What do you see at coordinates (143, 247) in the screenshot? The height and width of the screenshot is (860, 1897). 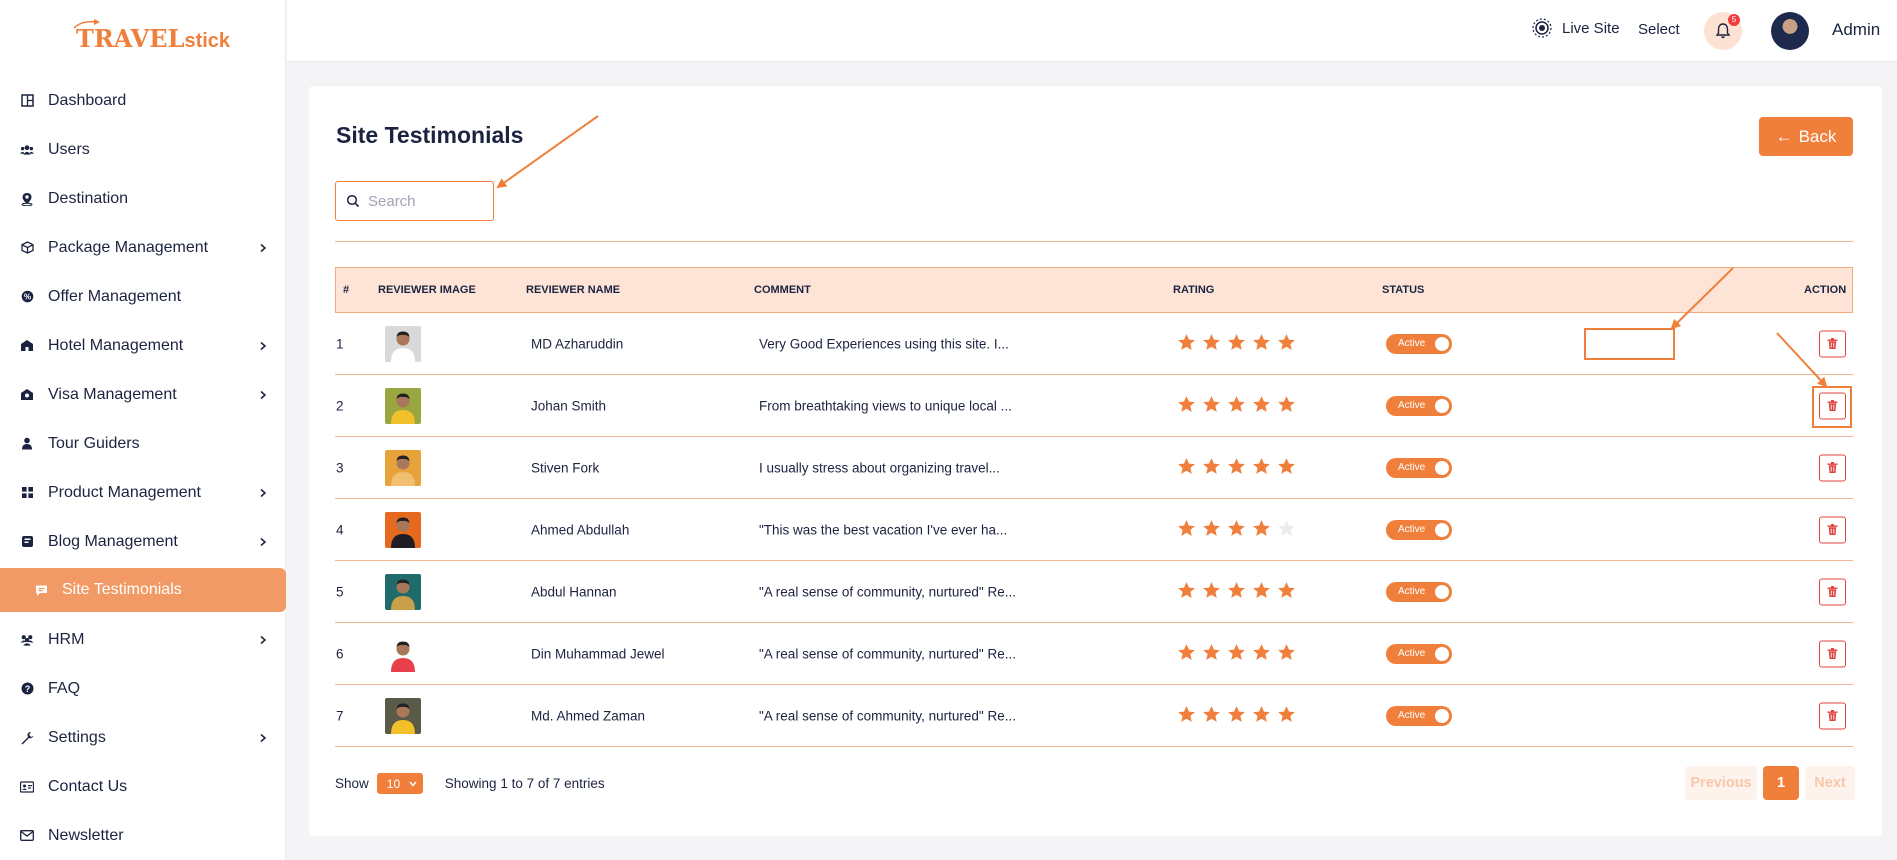 I see `sidebar-item-package-management: Package Management` at bounding box center [143, 247].